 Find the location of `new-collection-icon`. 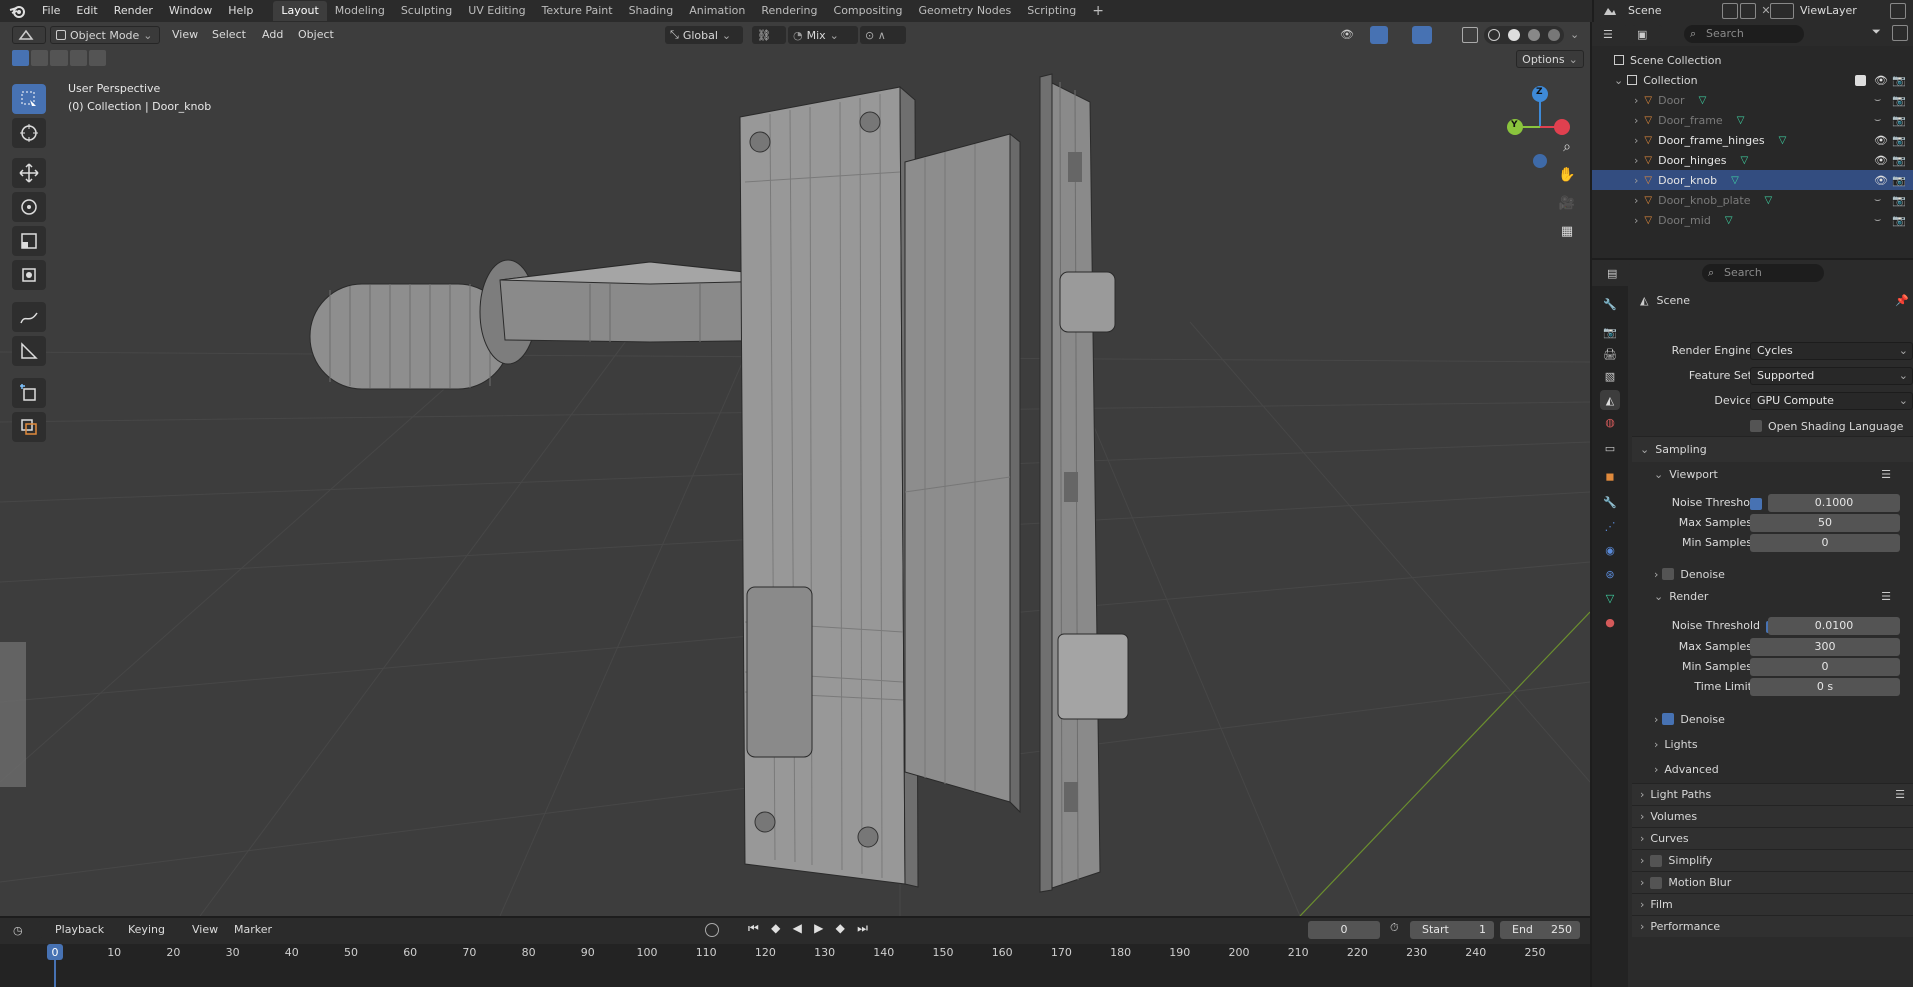

new-collection-icon is located at coordinates (1900, 33).